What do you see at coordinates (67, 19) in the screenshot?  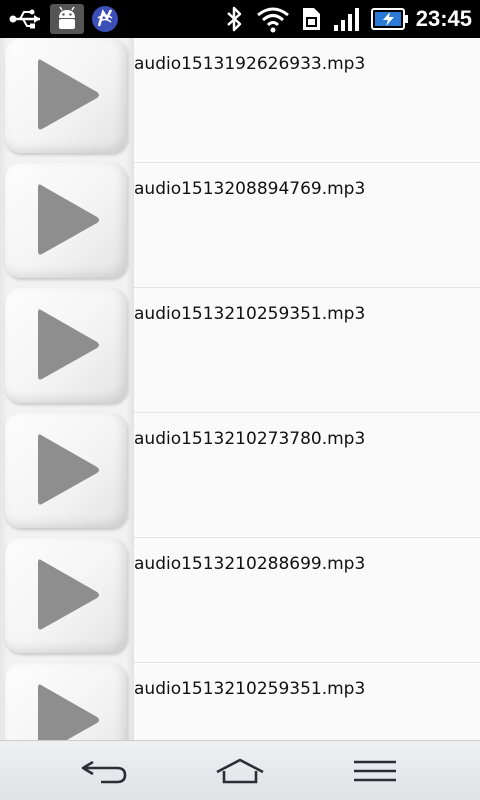 I see `android-debug-icon` at bounding box center [67, 19].